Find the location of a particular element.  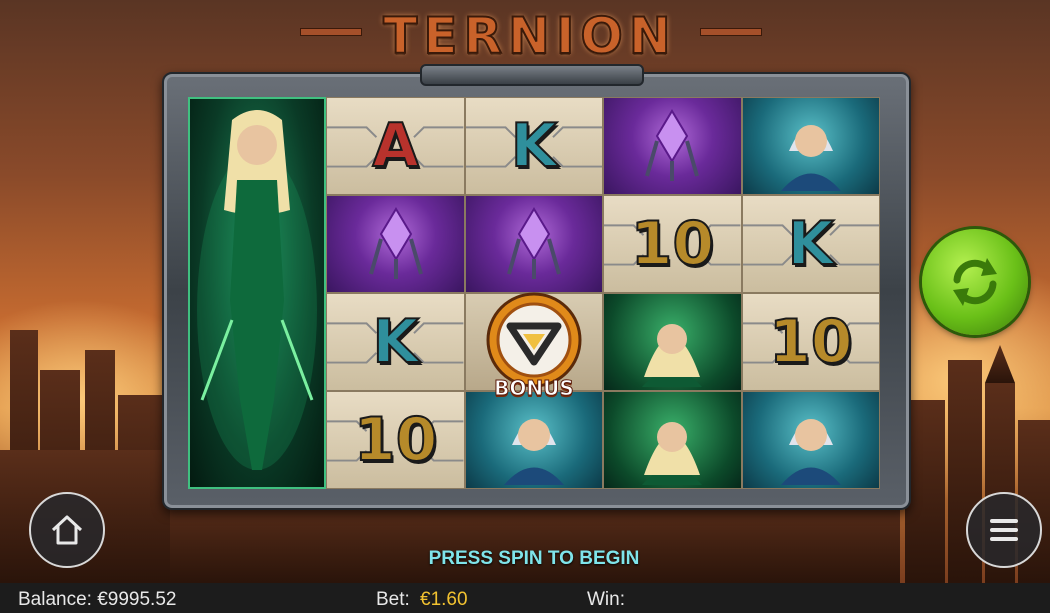

spin-arrows-icon is located at coordinates (975, 282).